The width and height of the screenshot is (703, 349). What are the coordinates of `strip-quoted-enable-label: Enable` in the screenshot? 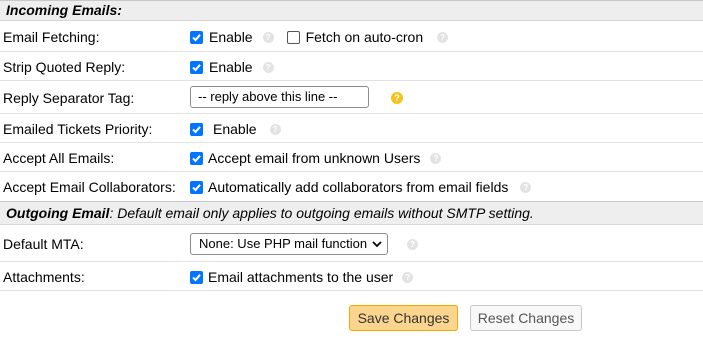 It's located at (231, 67).